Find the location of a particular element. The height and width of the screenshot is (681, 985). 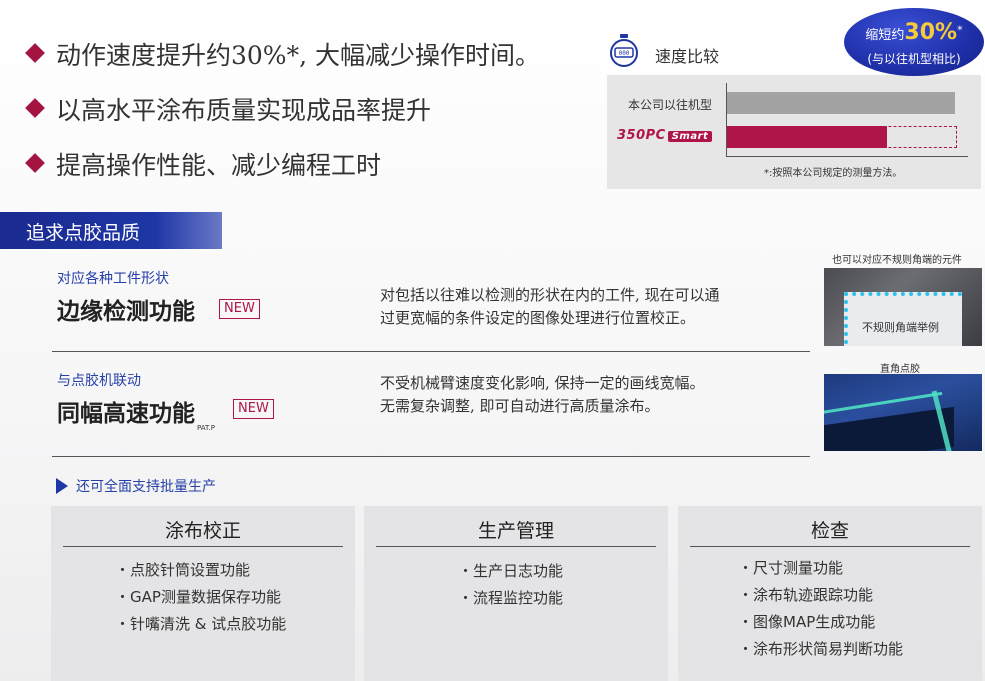

feature-2-subtitle: 与点胶机联动 is located at coordinates (99, 381).